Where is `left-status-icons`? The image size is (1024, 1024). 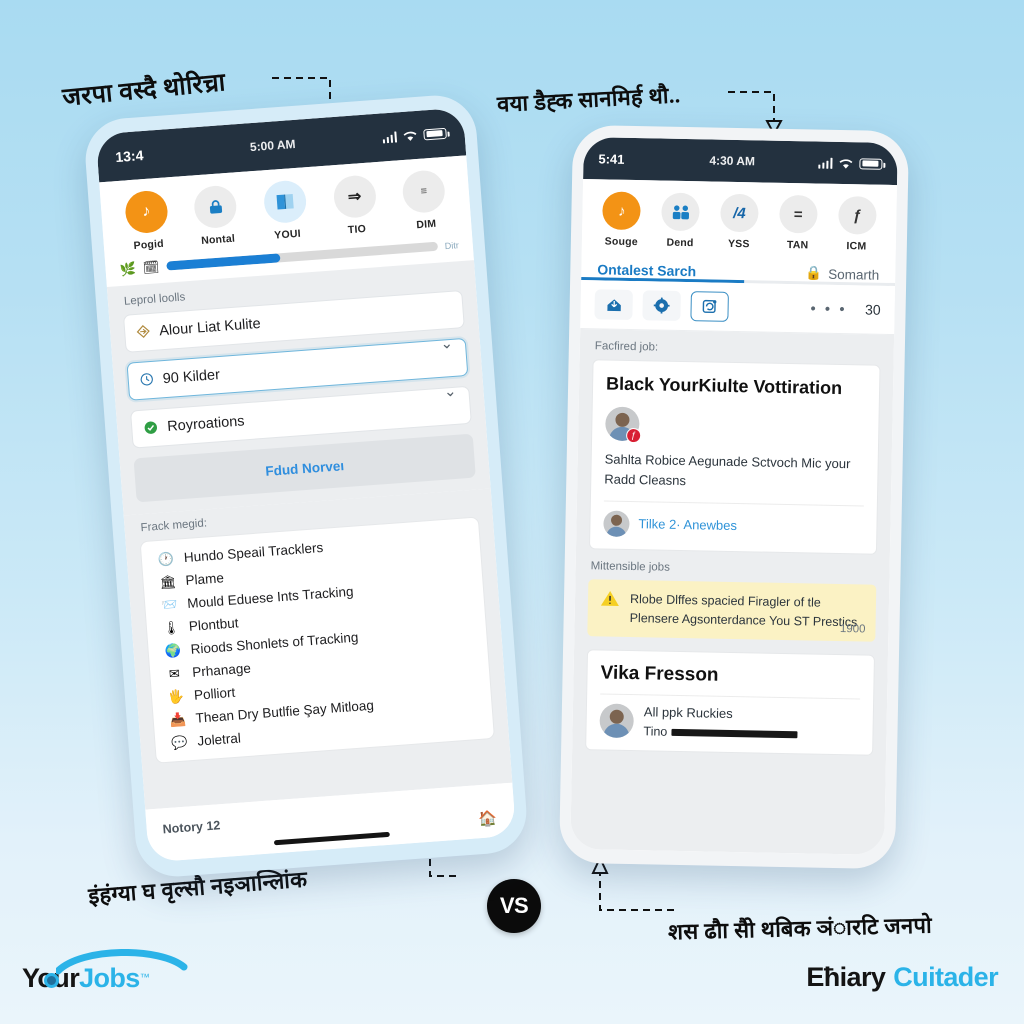
left-status-icons is located at coordinates (414, 135).